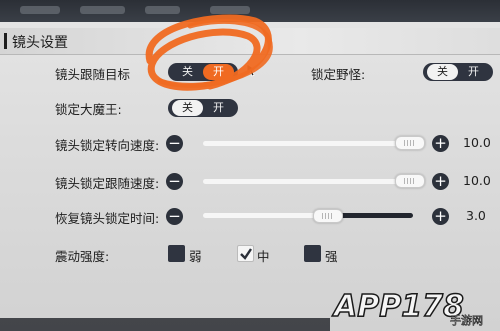 The image size is (500, 331). I want to click on vibration-weak-checkbox, so click(176, 253).